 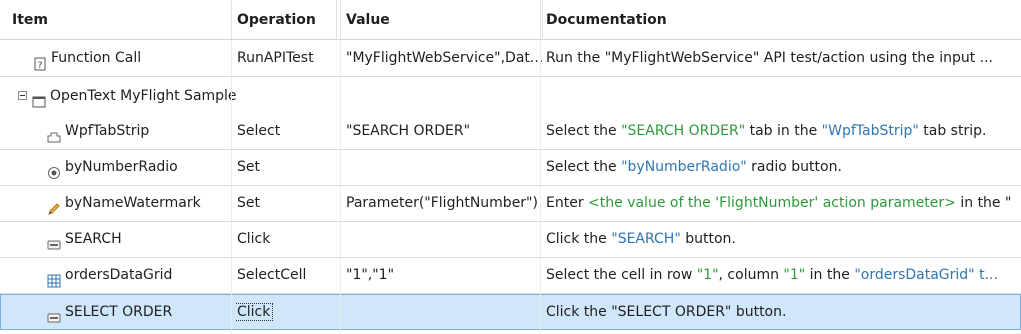 I want to click on documentation-cell: Select the "byNumberRadio" radio button., so click(x=694, y=167).